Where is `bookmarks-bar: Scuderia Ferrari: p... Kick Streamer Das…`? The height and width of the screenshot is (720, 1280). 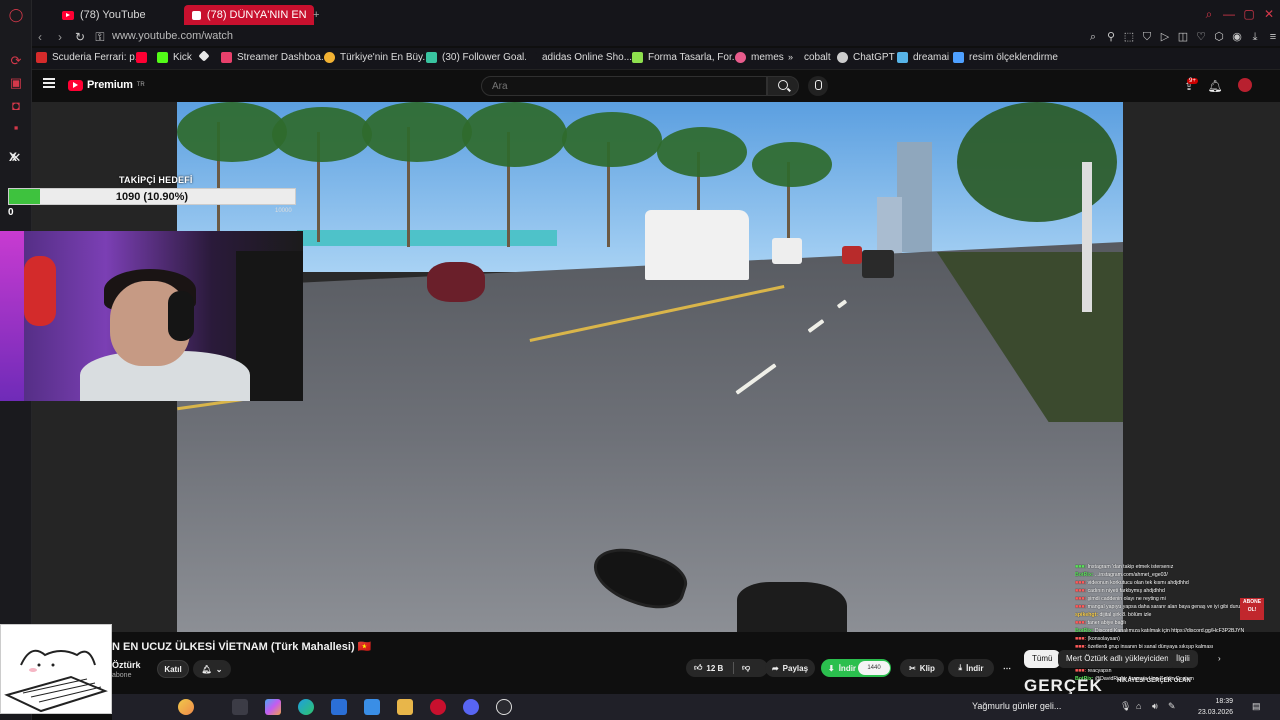
bookmarks-bar: Scuderia Ferrari: p... Kick Streamer Das… is located at coordinates (656, 59).